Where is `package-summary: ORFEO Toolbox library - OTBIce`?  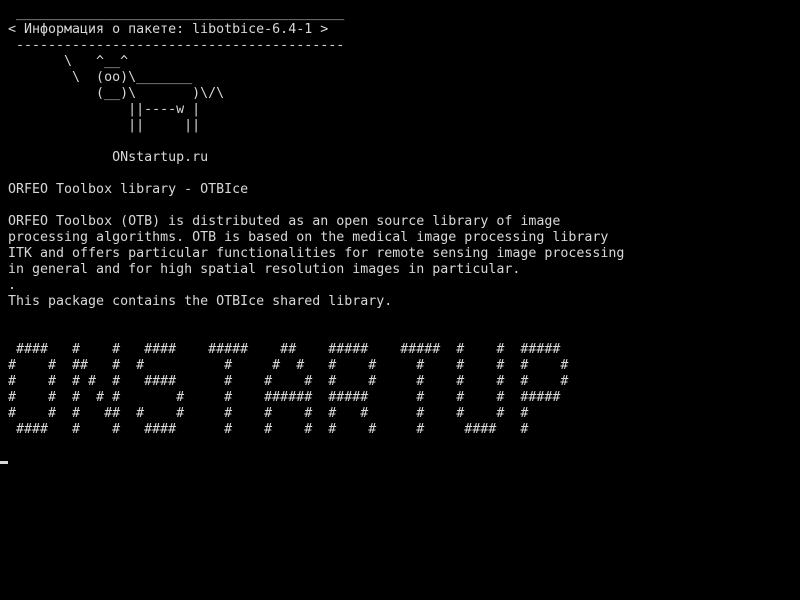
package-summary: ORFEO Toolbox library - OTBIce is located at coordinates (128, 189).